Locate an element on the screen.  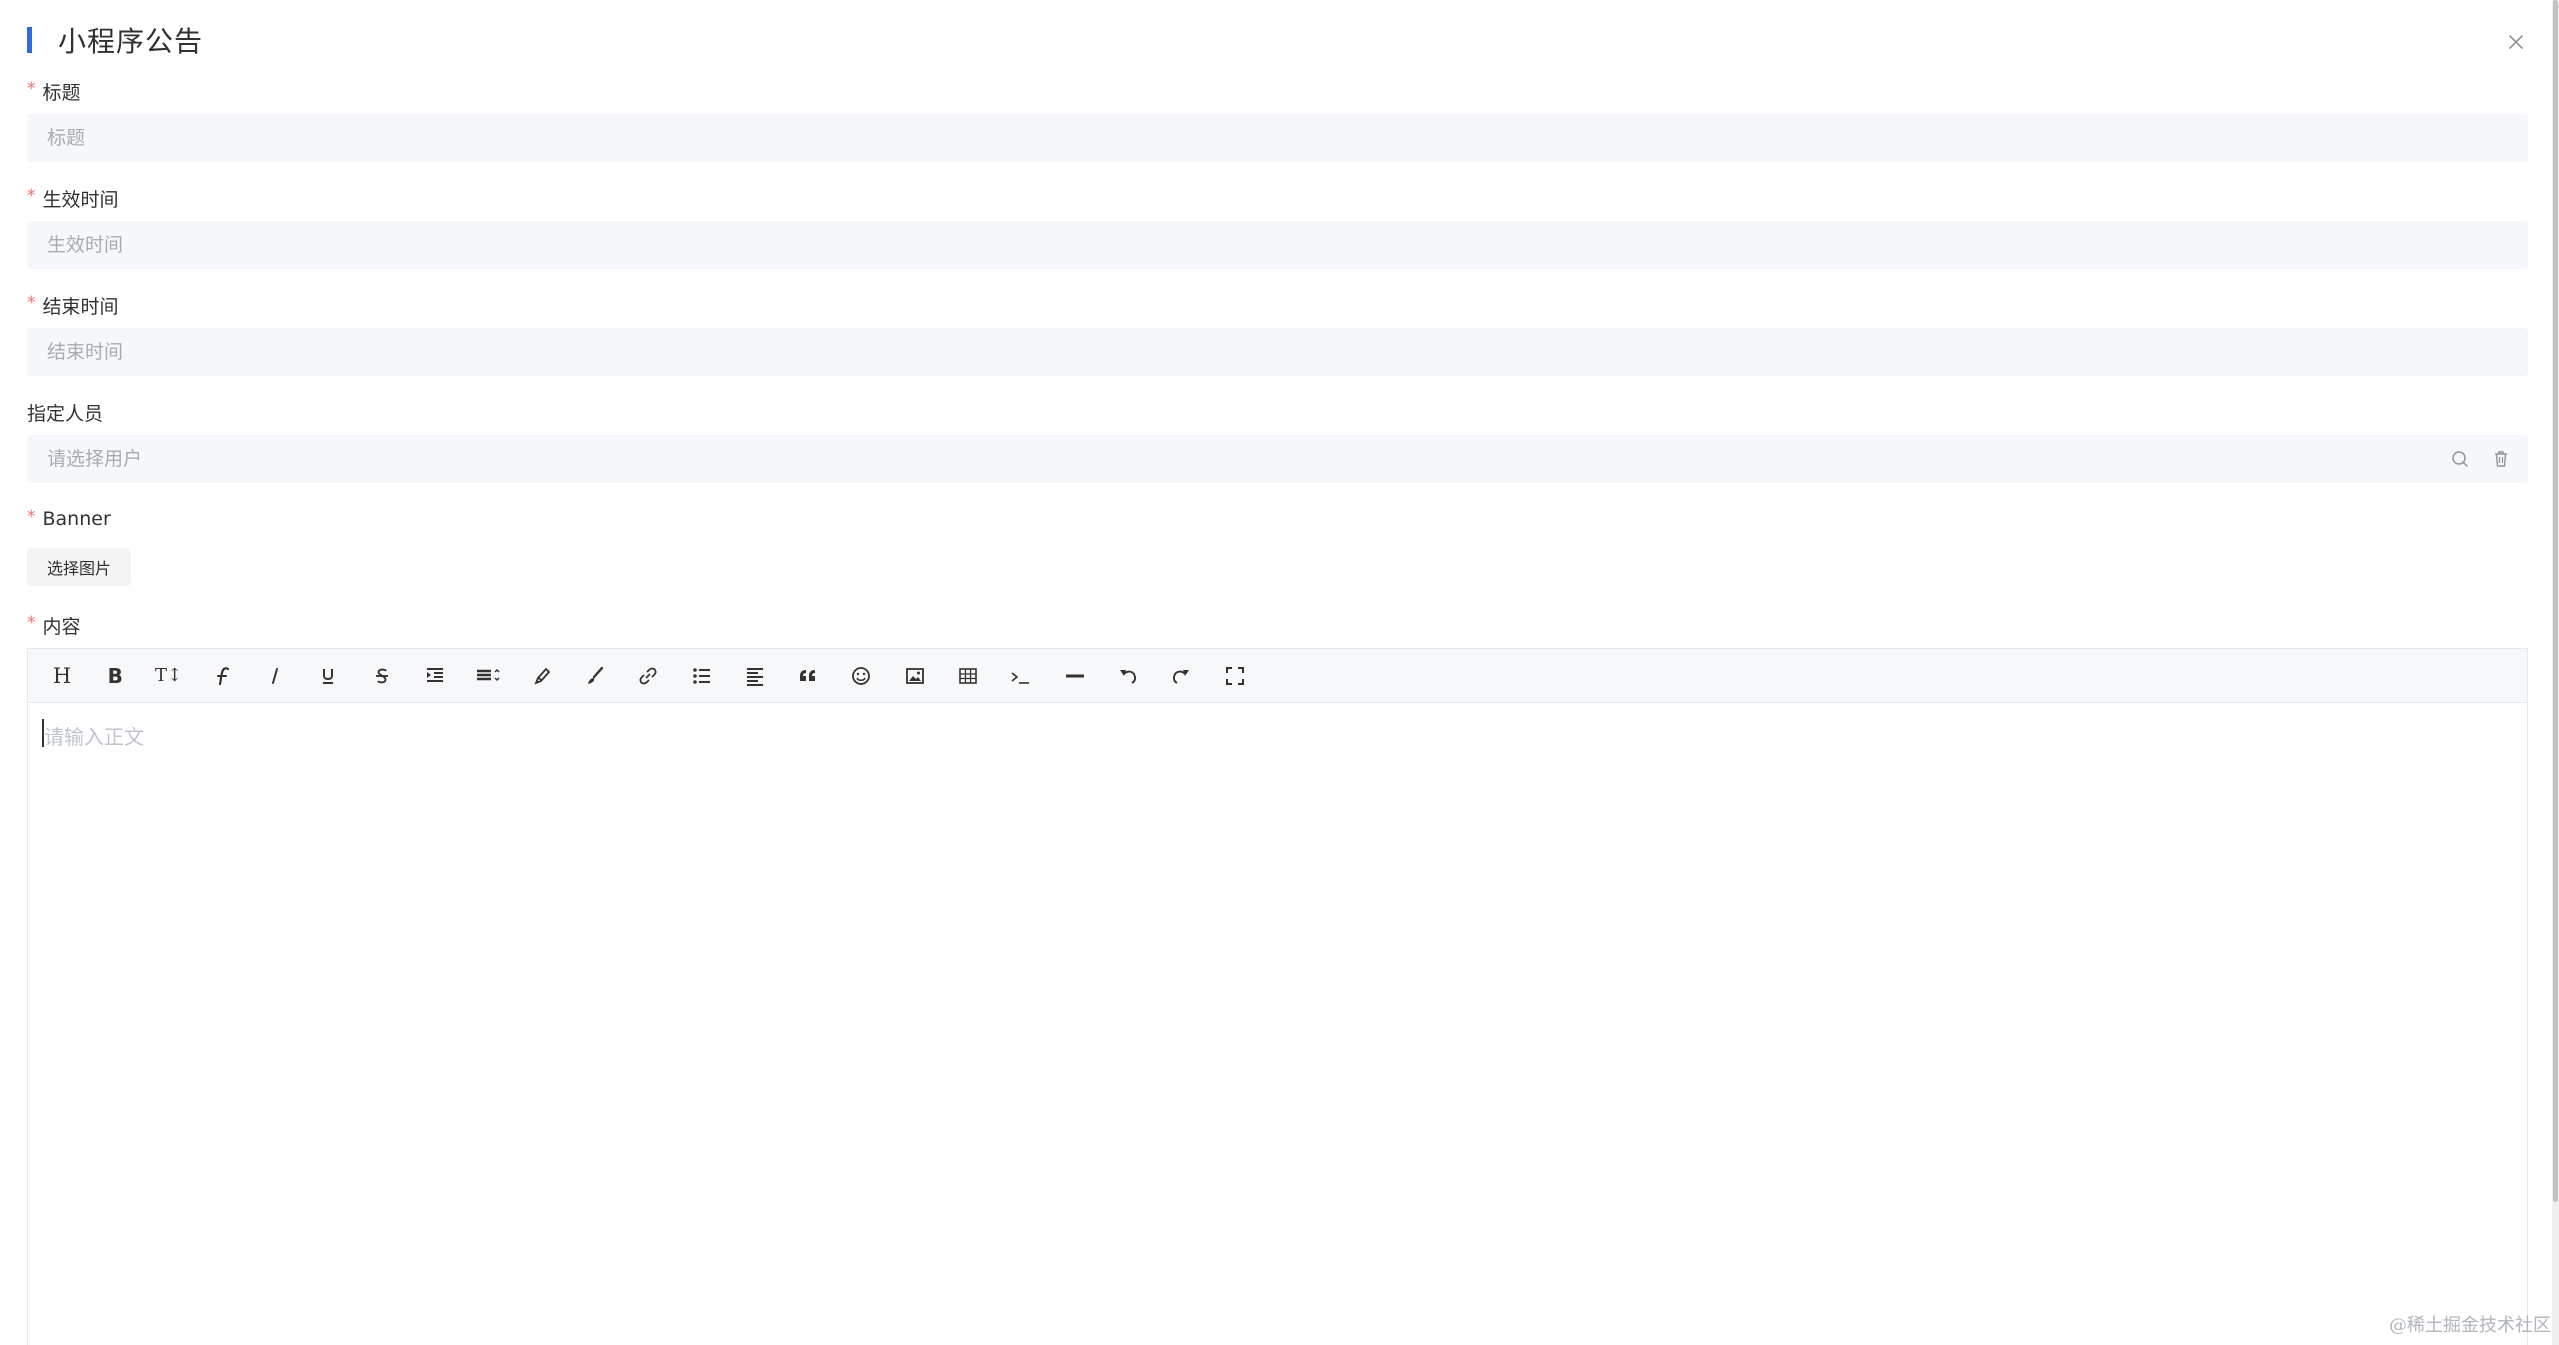
form-label-start-time: * 生效时间 is located at coordinates (1277, 198).